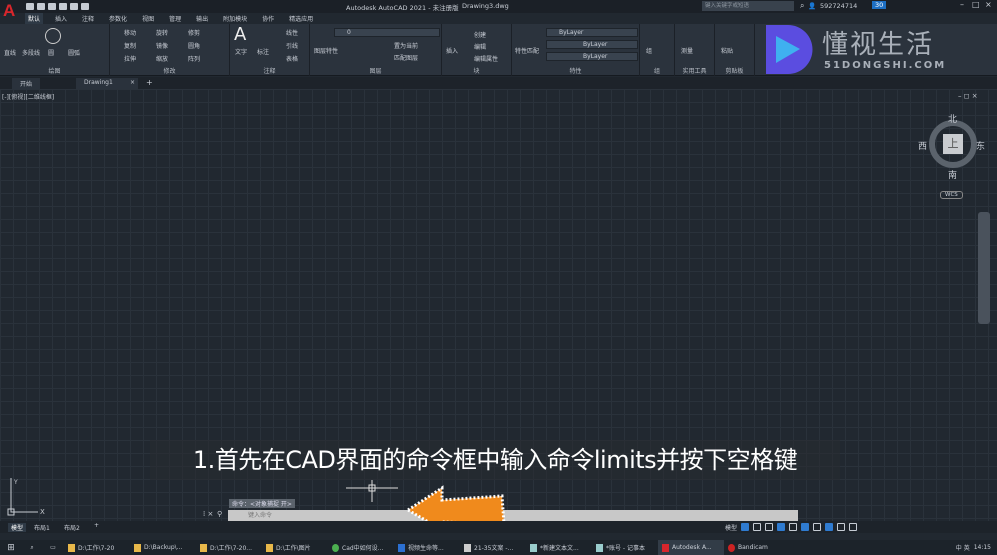 The height and width of the screenshot is (555, 997). I want to click on save-as-icon, so click(63, 6).